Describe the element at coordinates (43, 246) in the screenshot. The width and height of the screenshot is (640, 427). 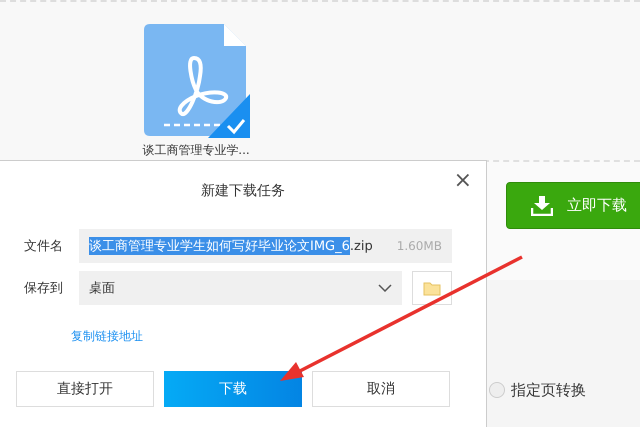
I see `filename-label: 文件名` at that location.